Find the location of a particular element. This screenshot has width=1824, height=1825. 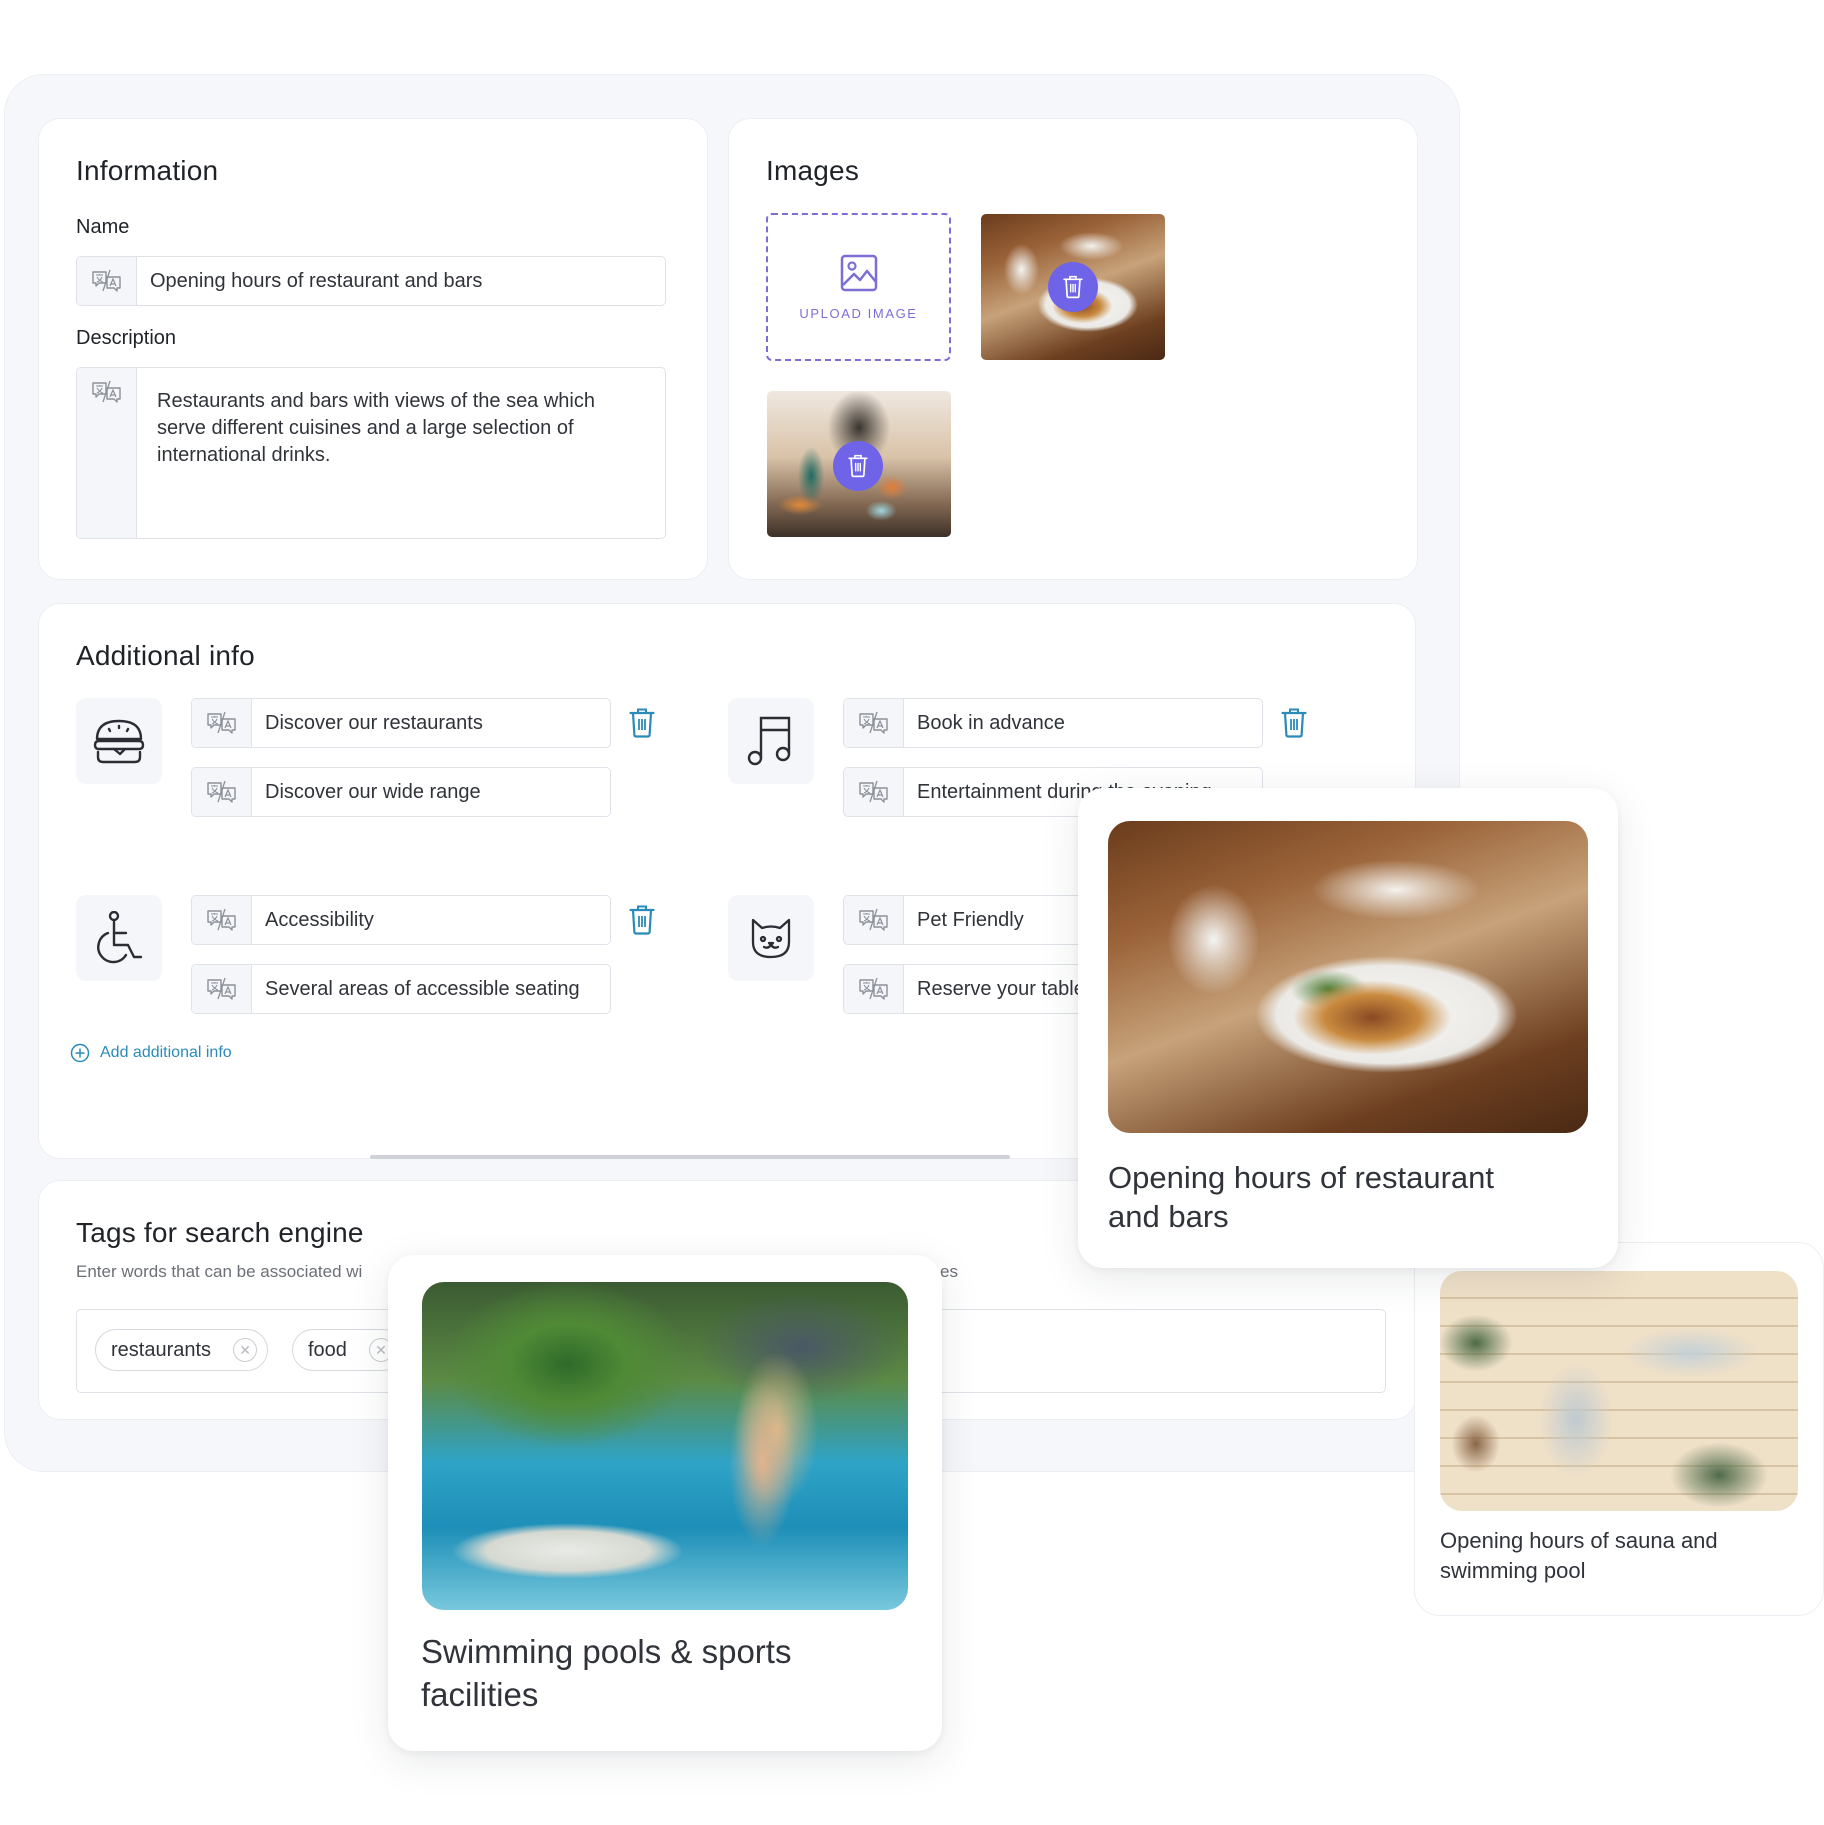

tag-chip: restaurants ✕ is located at coordinates (182, 1350).